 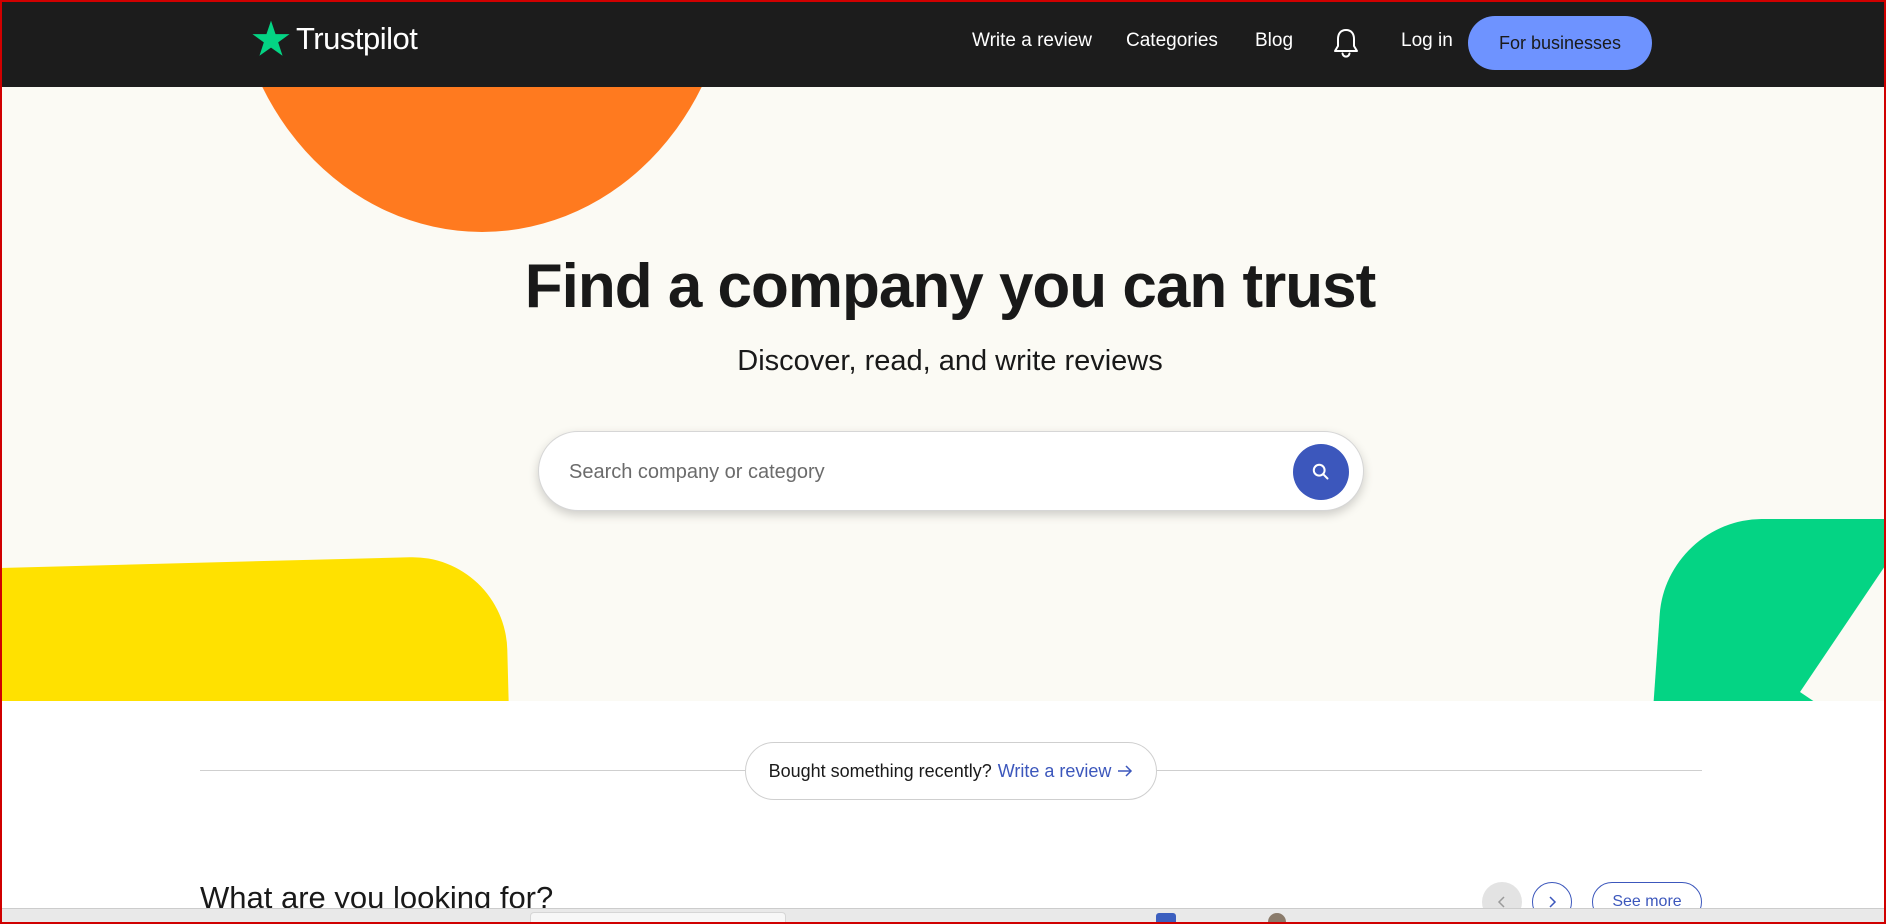 What do you see at coordinates (271, 38) in the screenshot?
I see `star-logo-icon` at bounding box center [271, 38].